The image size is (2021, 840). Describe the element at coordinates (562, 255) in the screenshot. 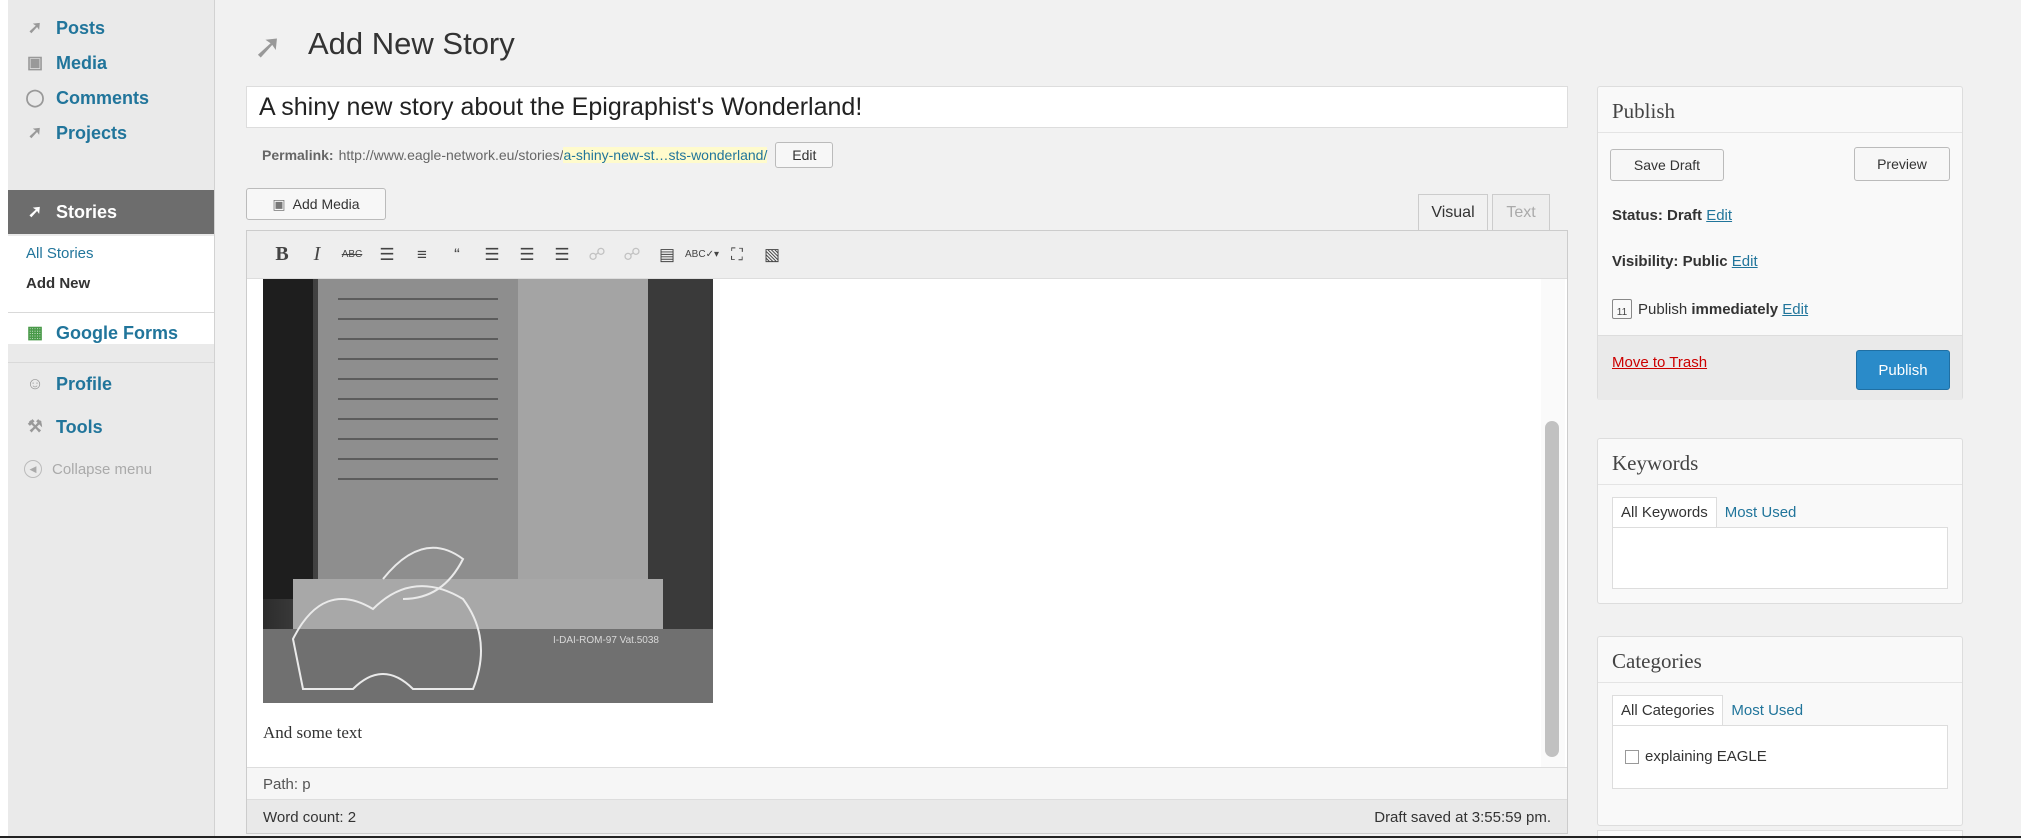

I see `align-right-icon: ☰` at that location.